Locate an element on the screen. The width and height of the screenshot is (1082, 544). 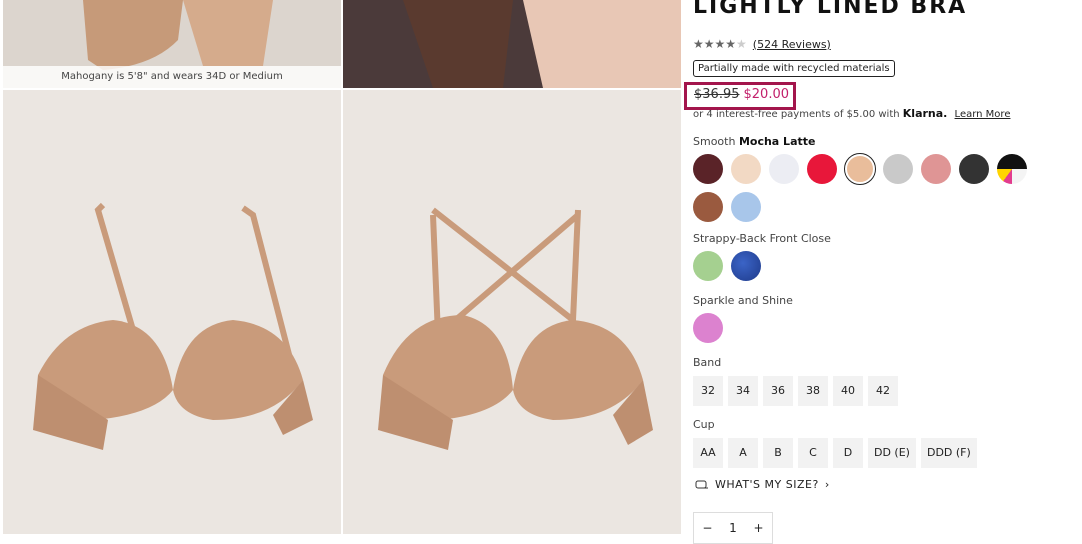
selected-color-name: Mocha Latte is located at coordinates (777, 141).